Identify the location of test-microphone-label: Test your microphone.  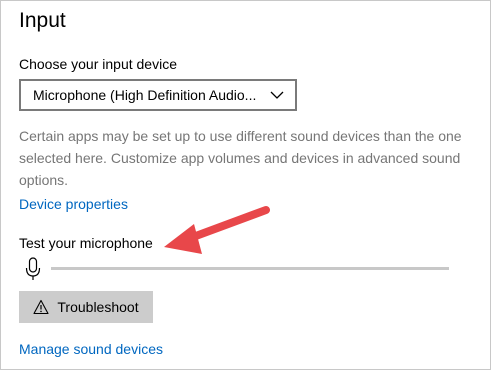
(86, 243).